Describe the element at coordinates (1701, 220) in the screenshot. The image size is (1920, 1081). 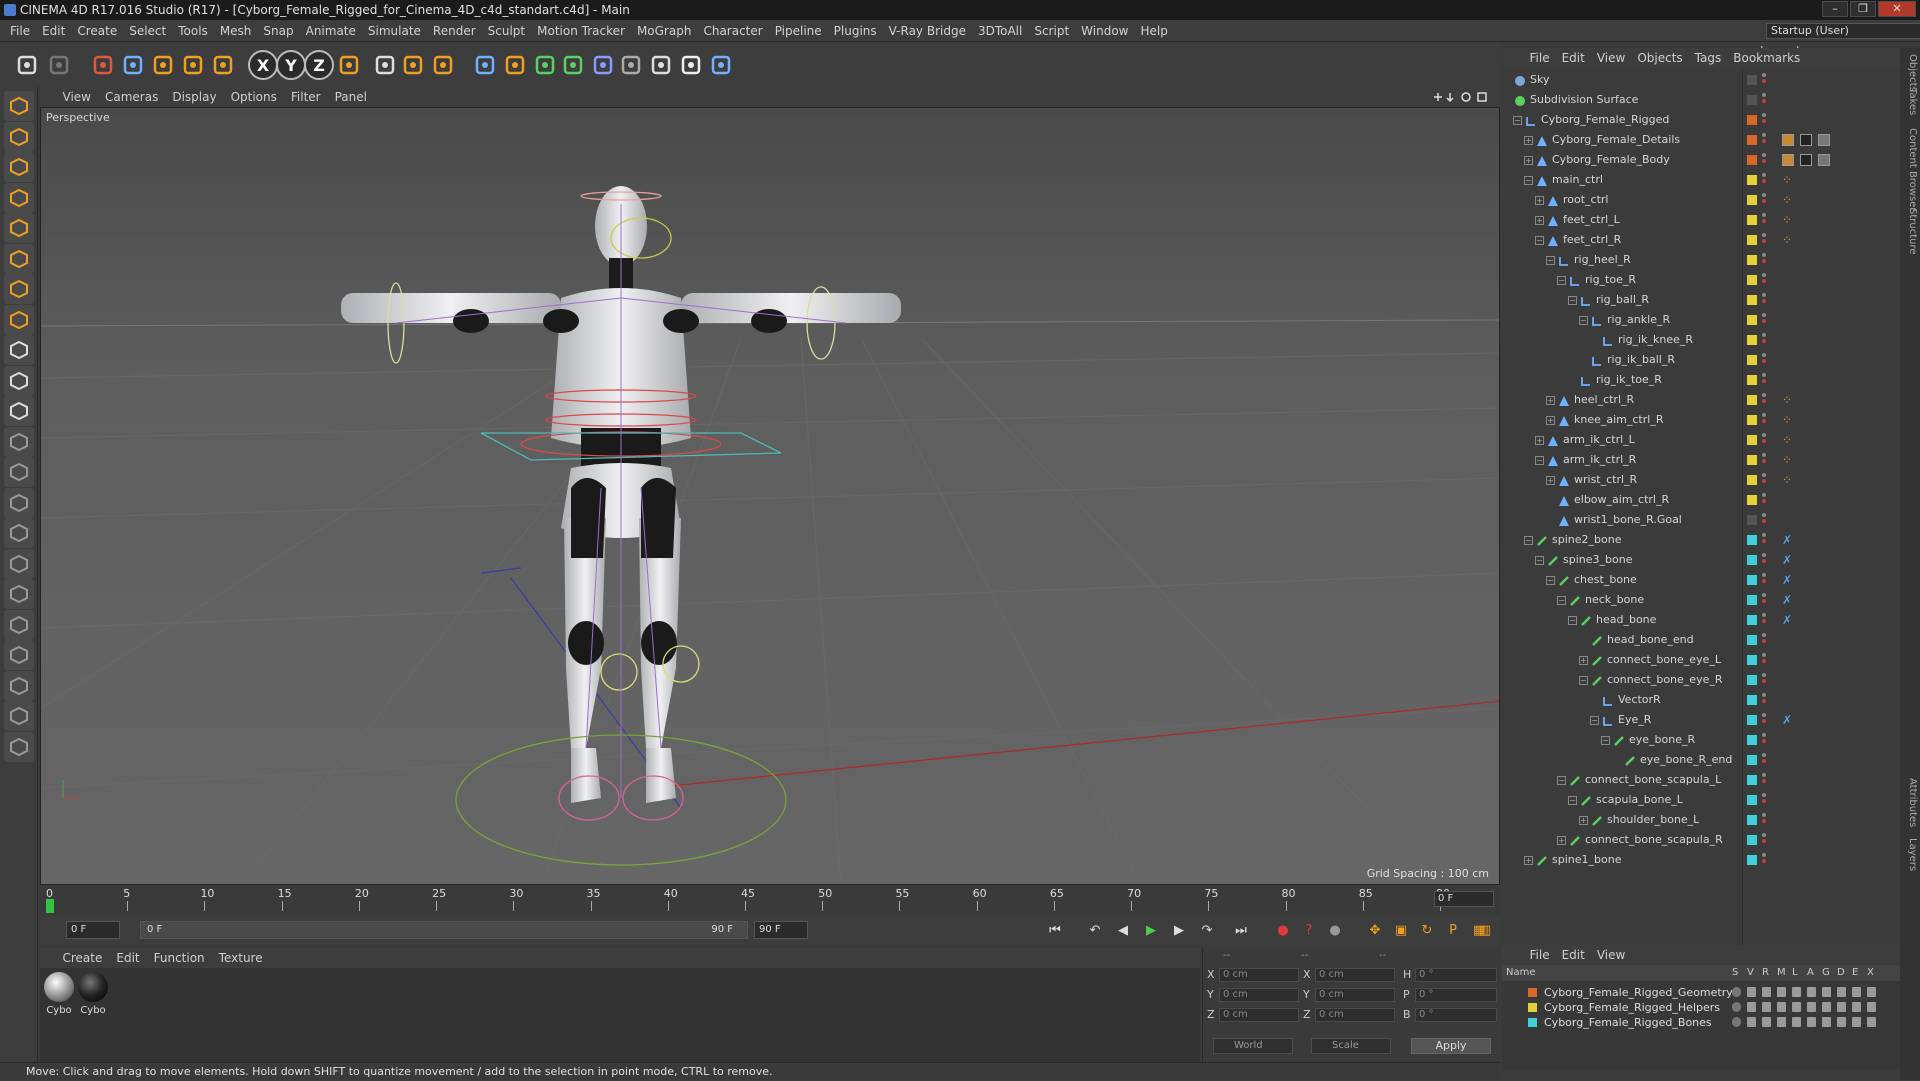
I see `object-row: + feet_ctrl_L ⁘` at that location.